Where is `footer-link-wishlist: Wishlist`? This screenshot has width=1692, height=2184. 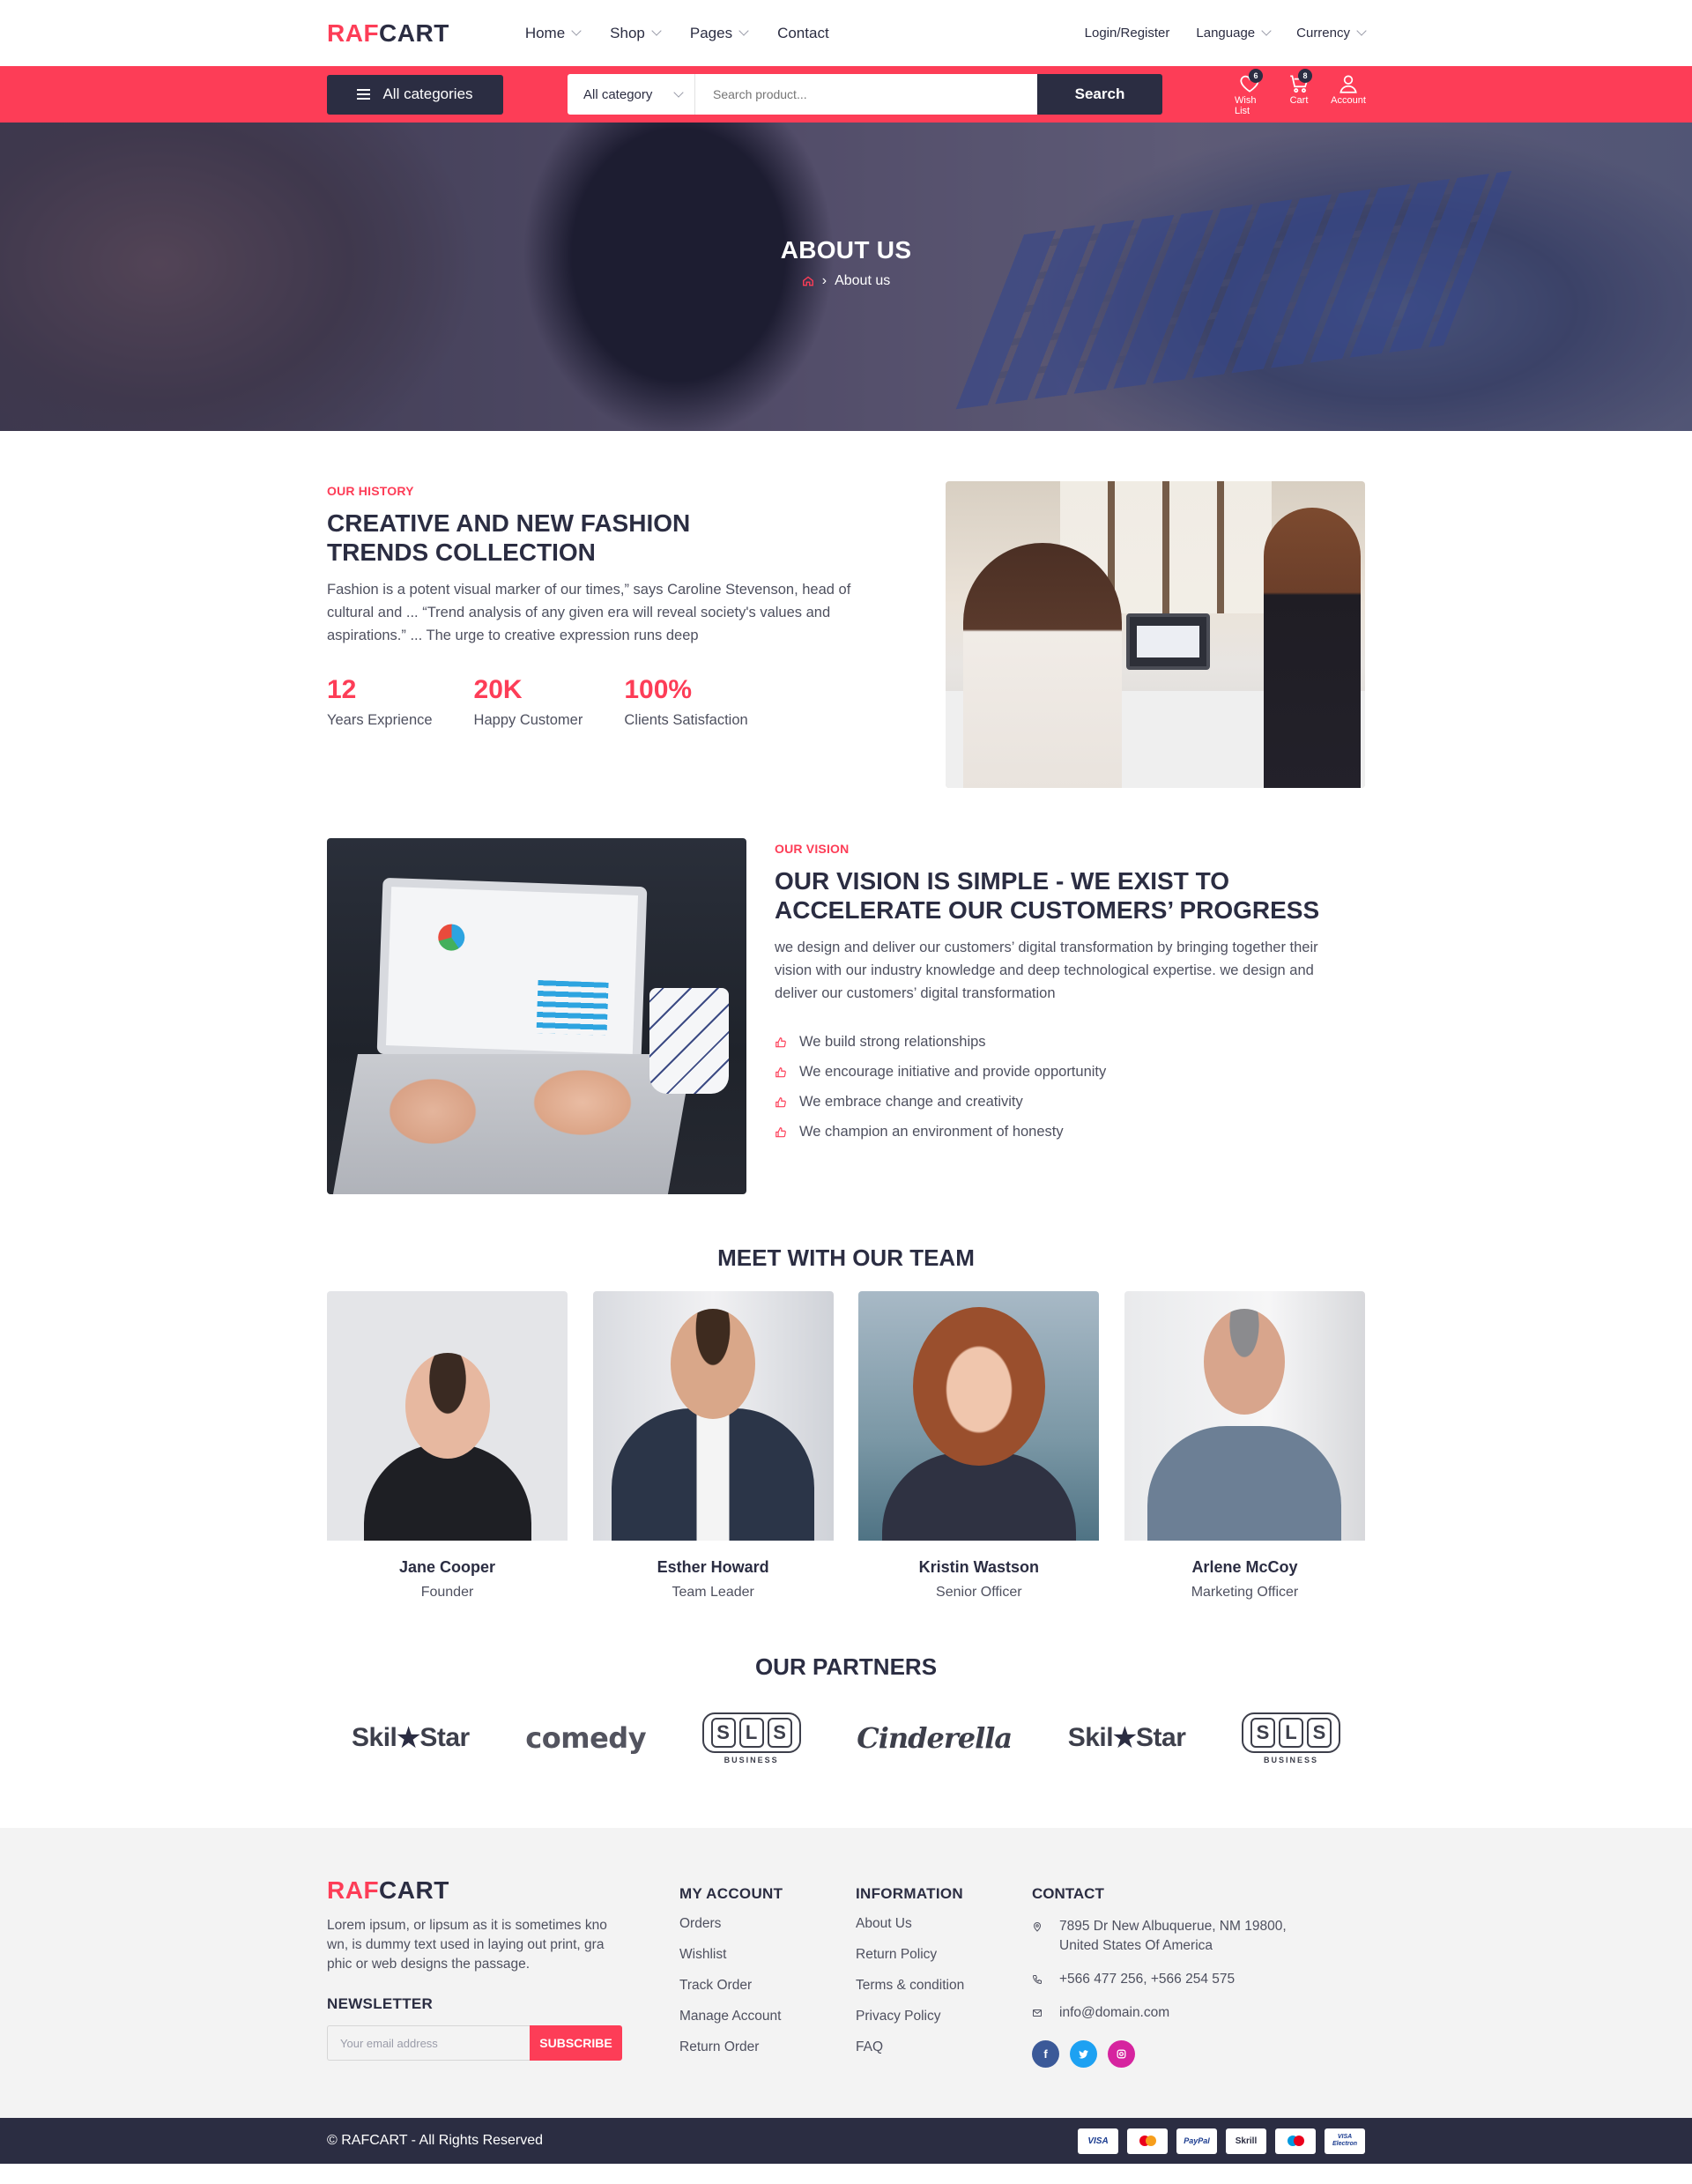
footer-link-wishlist: Wishlist is located at coordinates (767, 1955).